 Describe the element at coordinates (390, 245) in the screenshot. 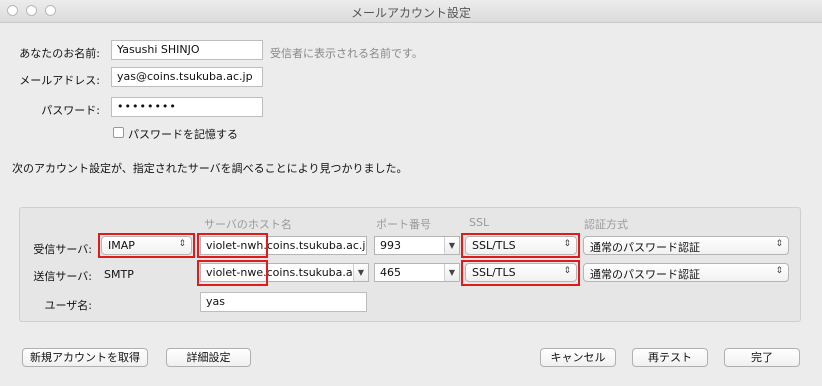

I see `incoming-port-value: 993` at that location.